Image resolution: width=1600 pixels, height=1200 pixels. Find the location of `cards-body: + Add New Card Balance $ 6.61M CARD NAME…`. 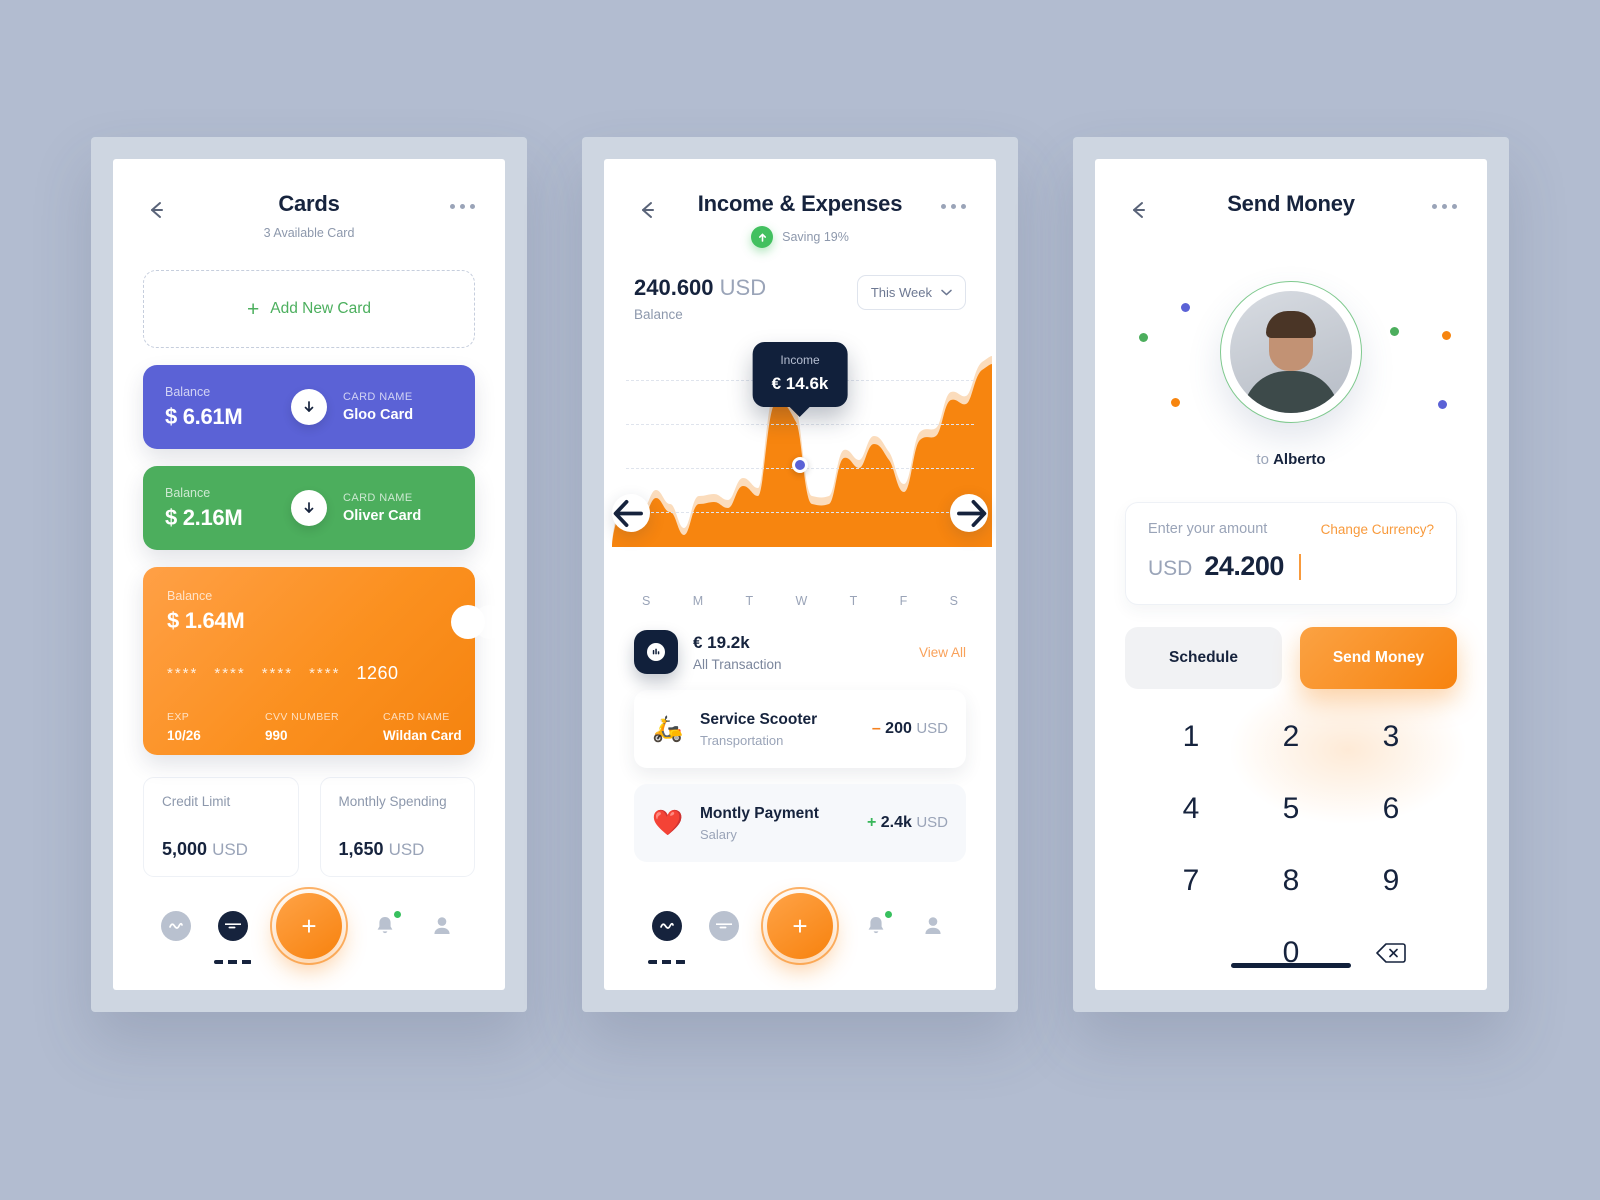

cards-body: + Add New Card Balance $ 6.61M CARD NAME… is located at coordinates (309, 573).